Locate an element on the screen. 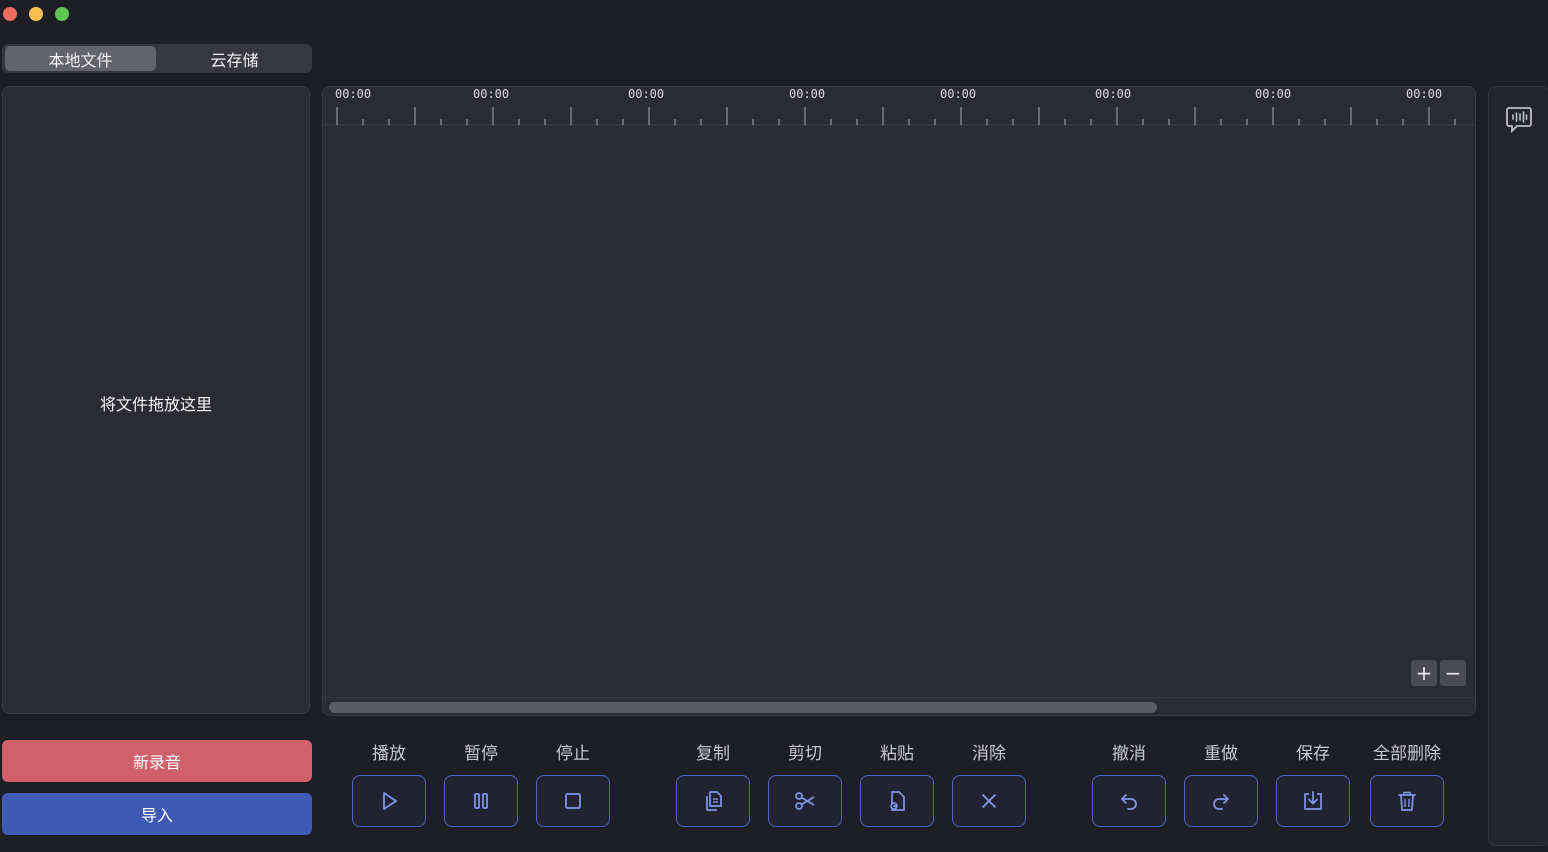 The width and height of the screenshot is (1548, 852). stop-icon is located at coordinates (573, 801).